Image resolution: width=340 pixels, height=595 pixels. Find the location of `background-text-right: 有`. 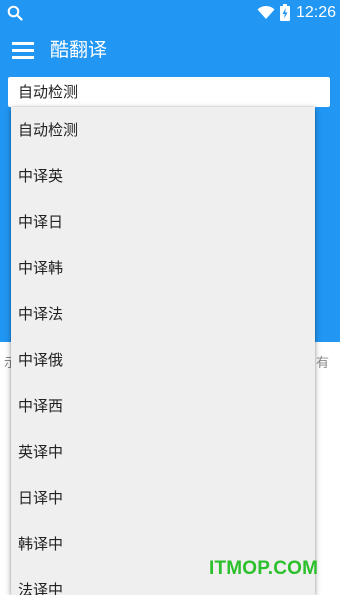

background-text-right: 有 is located at coordinates (323, 363).